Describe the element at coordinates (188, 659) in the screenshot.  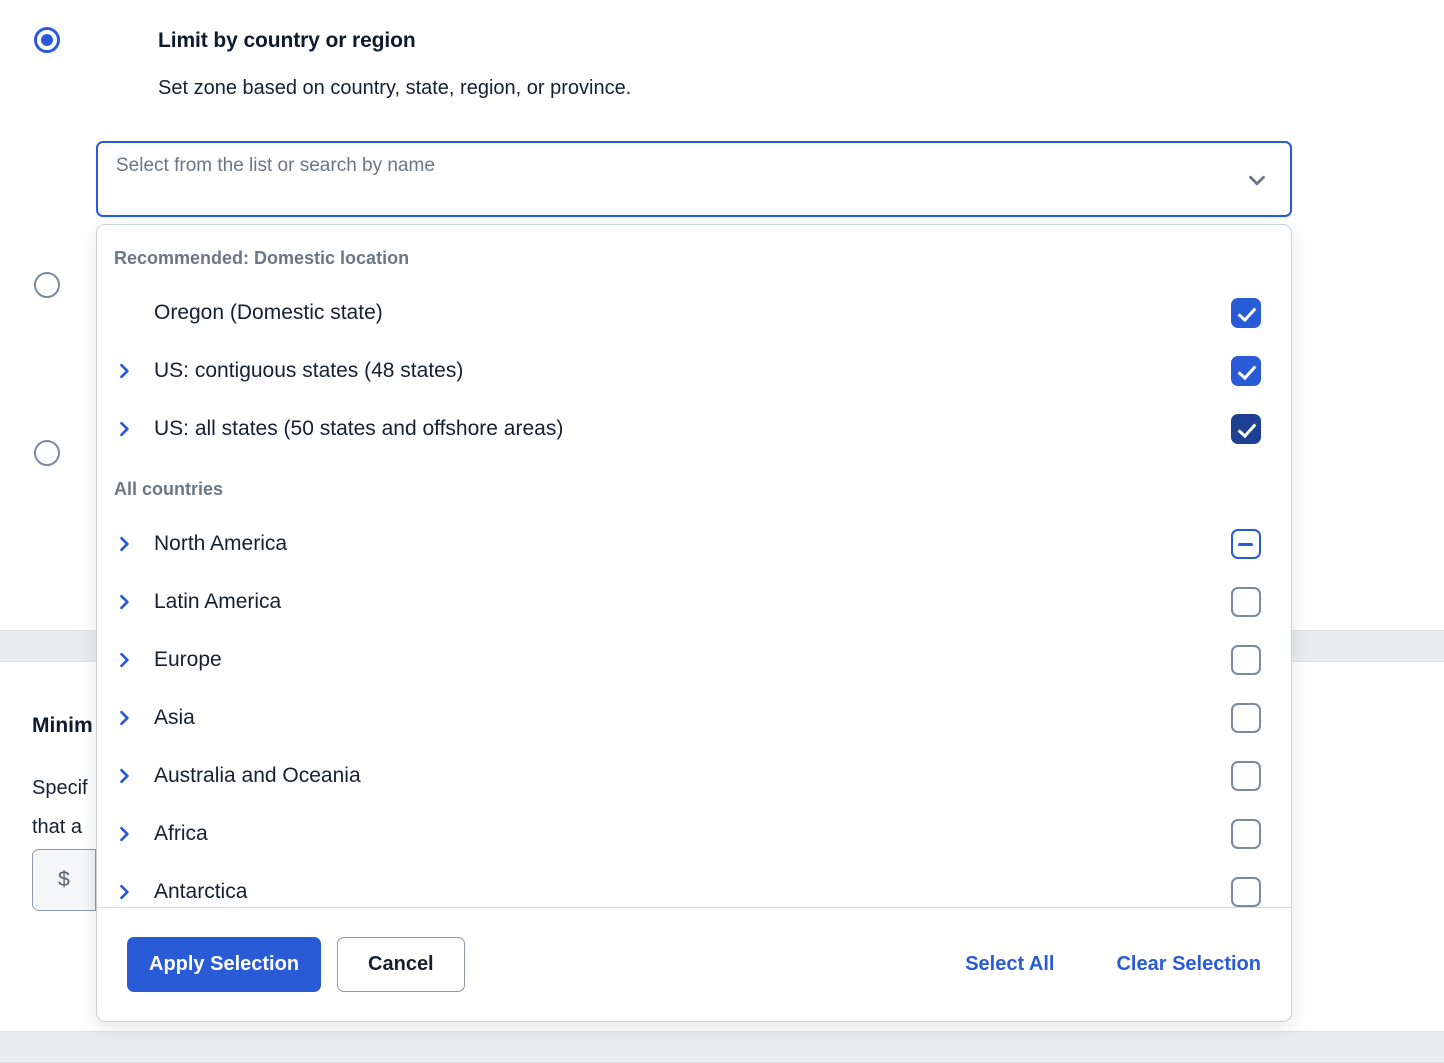
I see `list-item-label: Europe` at that location.